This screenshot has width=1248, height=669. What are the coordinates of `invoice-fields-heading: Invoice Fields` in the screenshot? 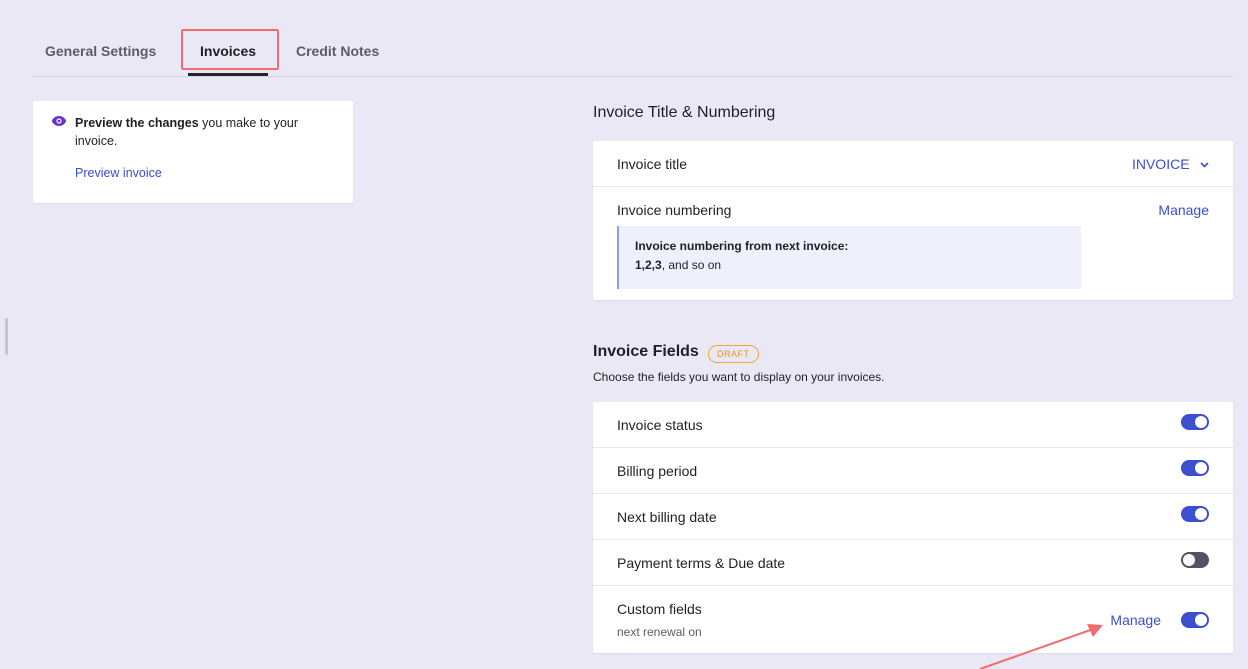 It's located at (646, 351).